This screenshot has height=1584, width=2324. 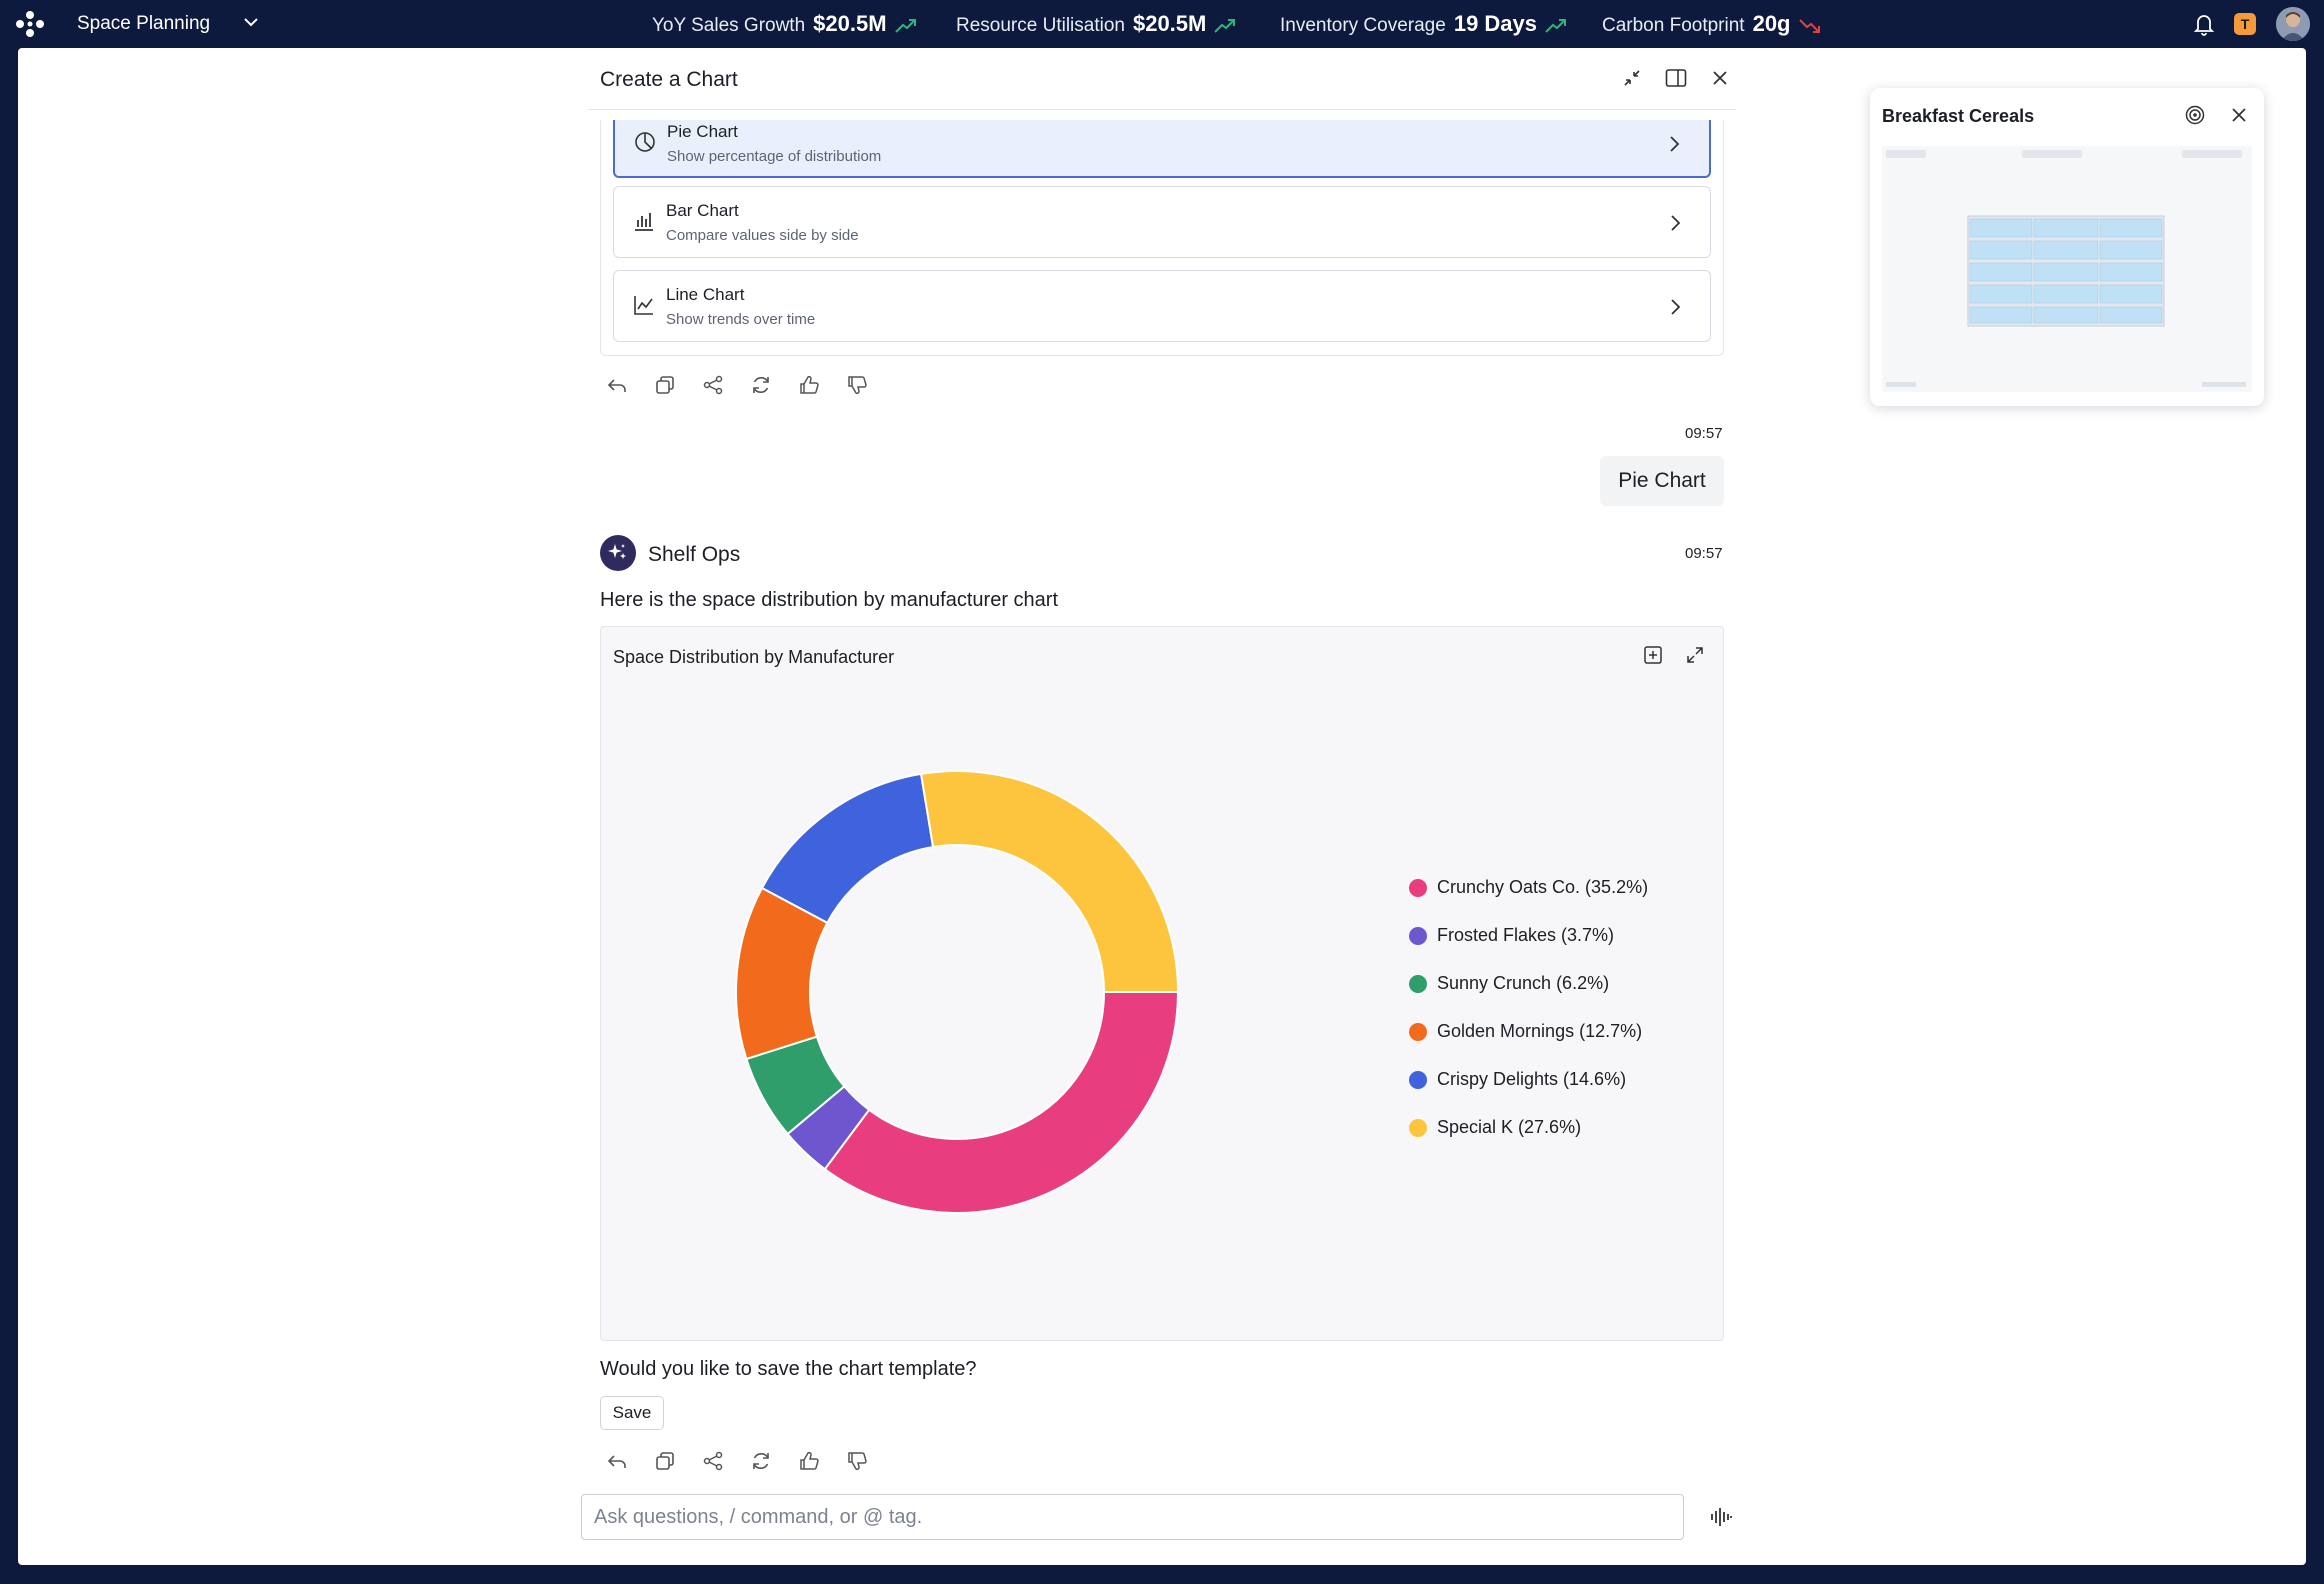 I want to click on option-title: Bar Chart, so click(x=702, y=210).